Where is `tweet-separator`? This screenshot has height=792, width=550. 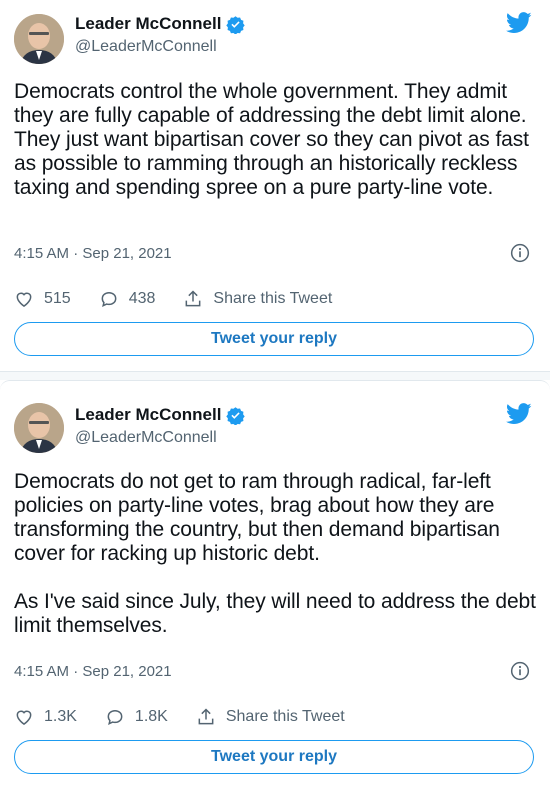 tweet-separator is located at coordinates (275, 376).